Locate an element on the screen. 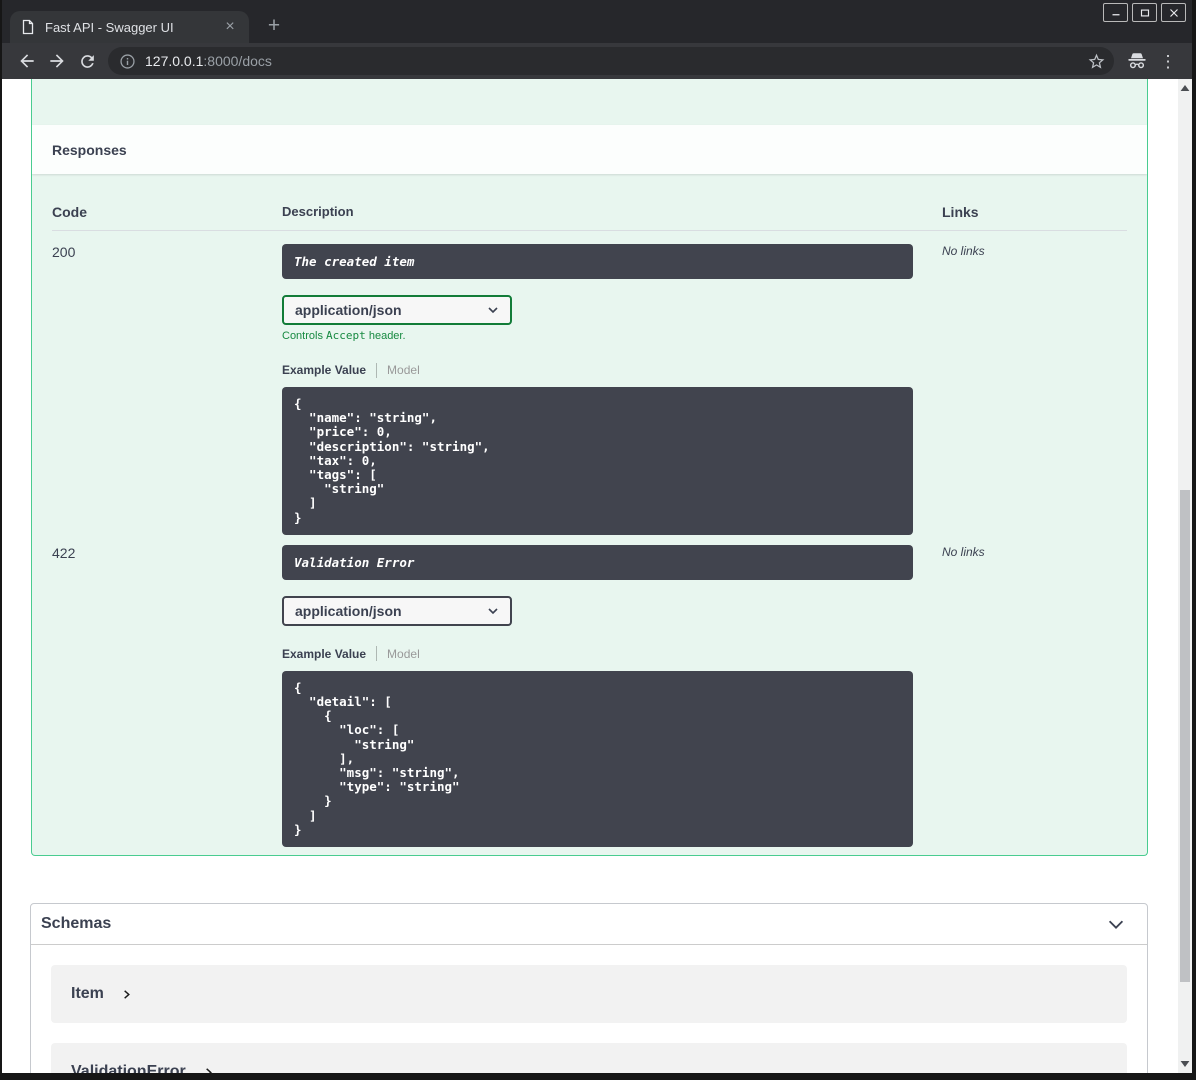 Image resolution: width=1196 pixels, height=1080 pixels. schemas-section: Schemas Item ValidationError is located at coordinates (589, 988).